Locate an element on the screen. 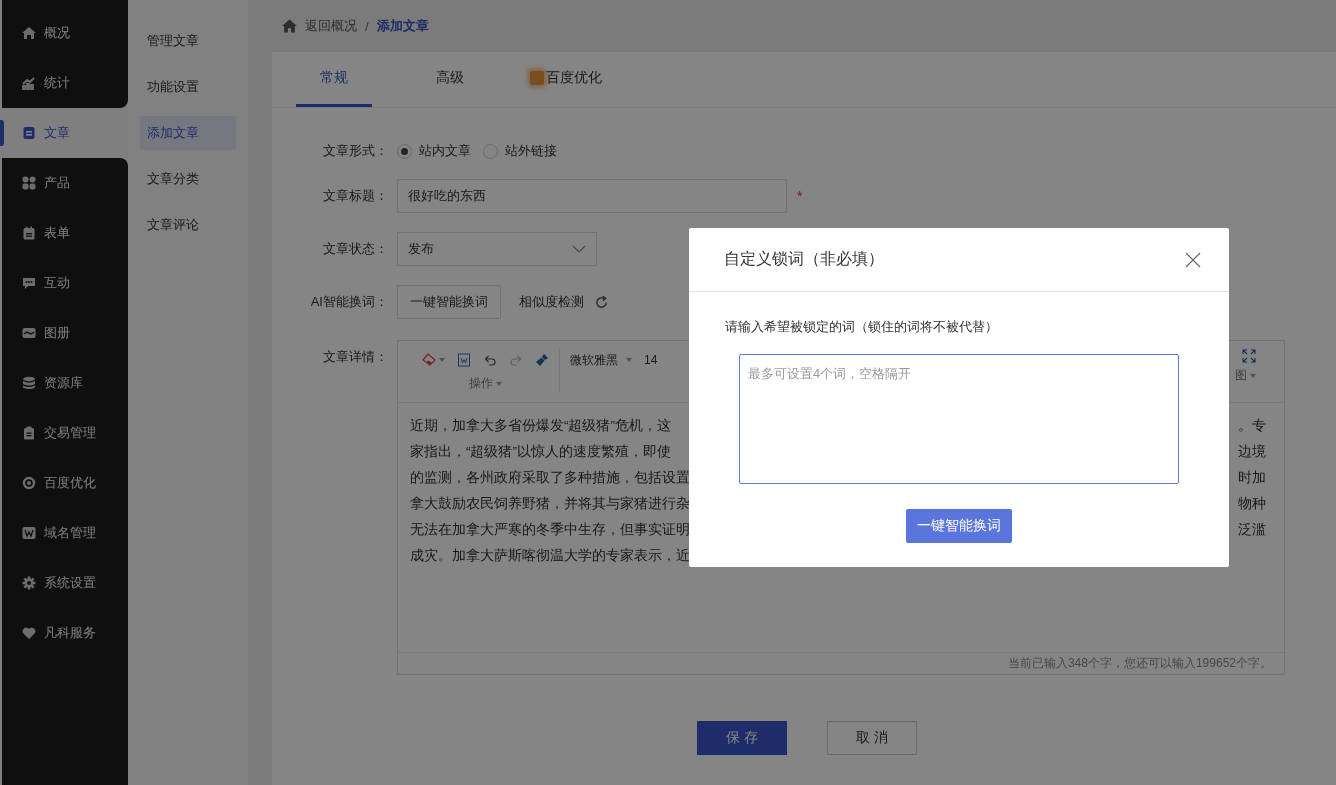 Image resolution: width=1336 pixels, height=785 pixels. sidebar-item: 互动 is located at coordinates (65, 283).